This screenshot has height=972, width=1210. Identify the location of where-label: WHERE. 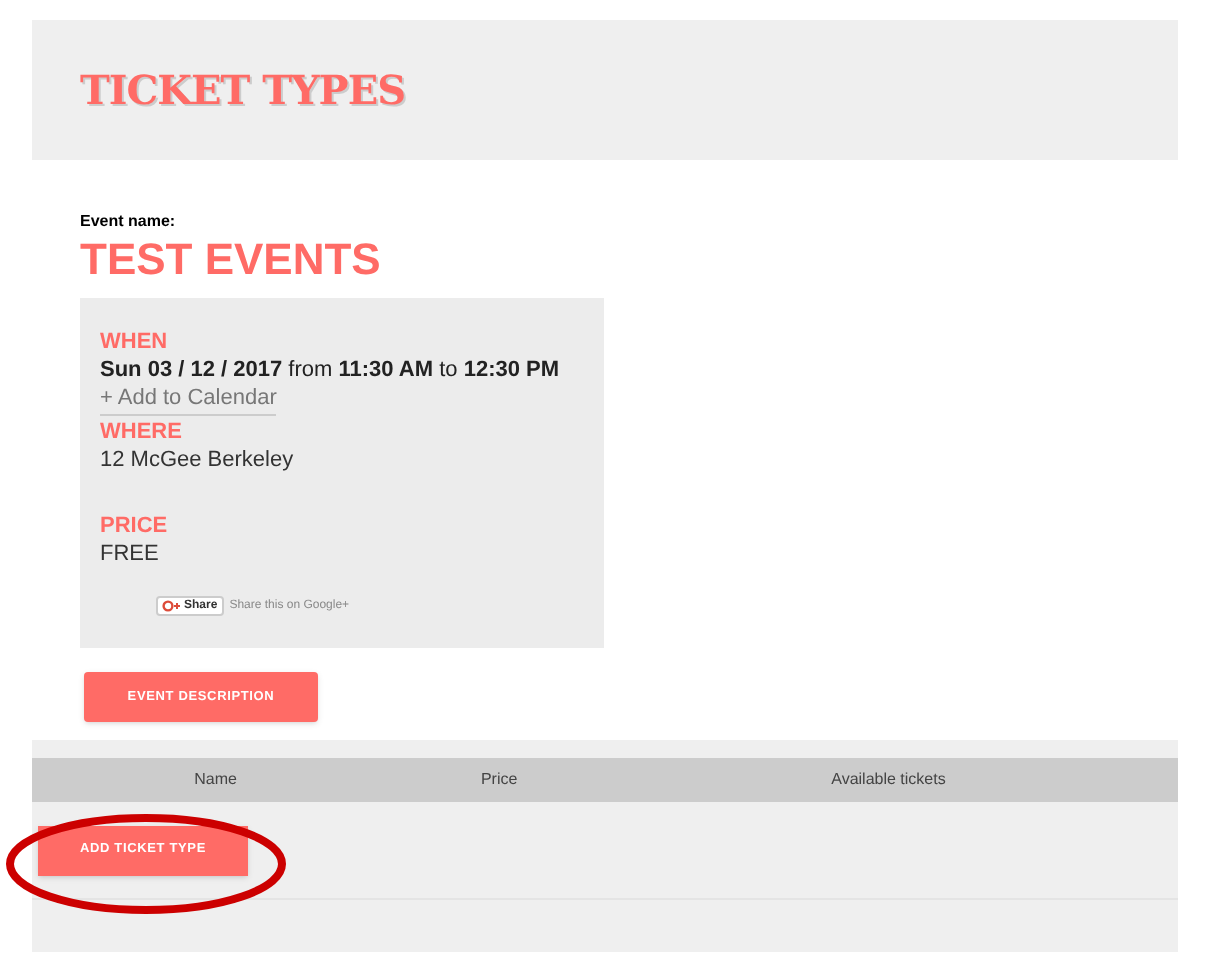
(142, 433).